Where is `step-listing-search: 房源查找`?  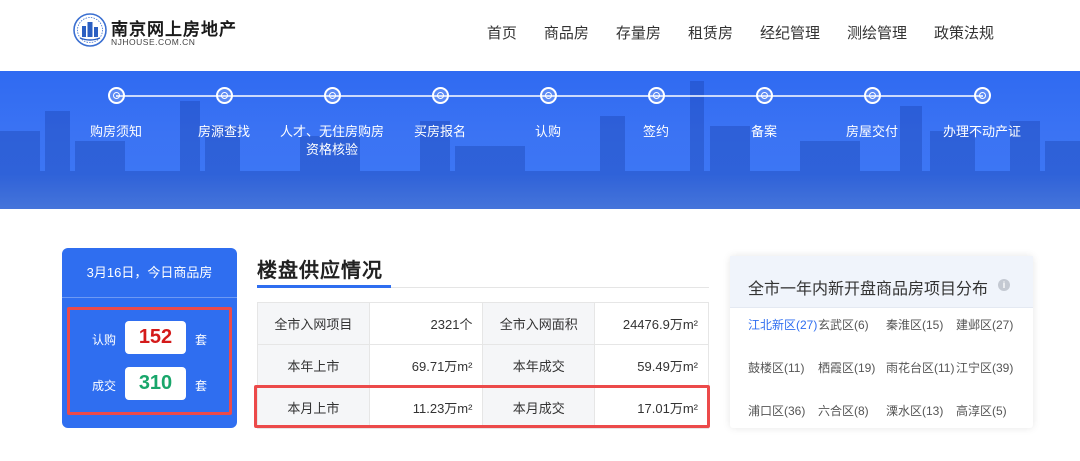
step-listing-search: 房源查找 is located at coordinates (224, 114).